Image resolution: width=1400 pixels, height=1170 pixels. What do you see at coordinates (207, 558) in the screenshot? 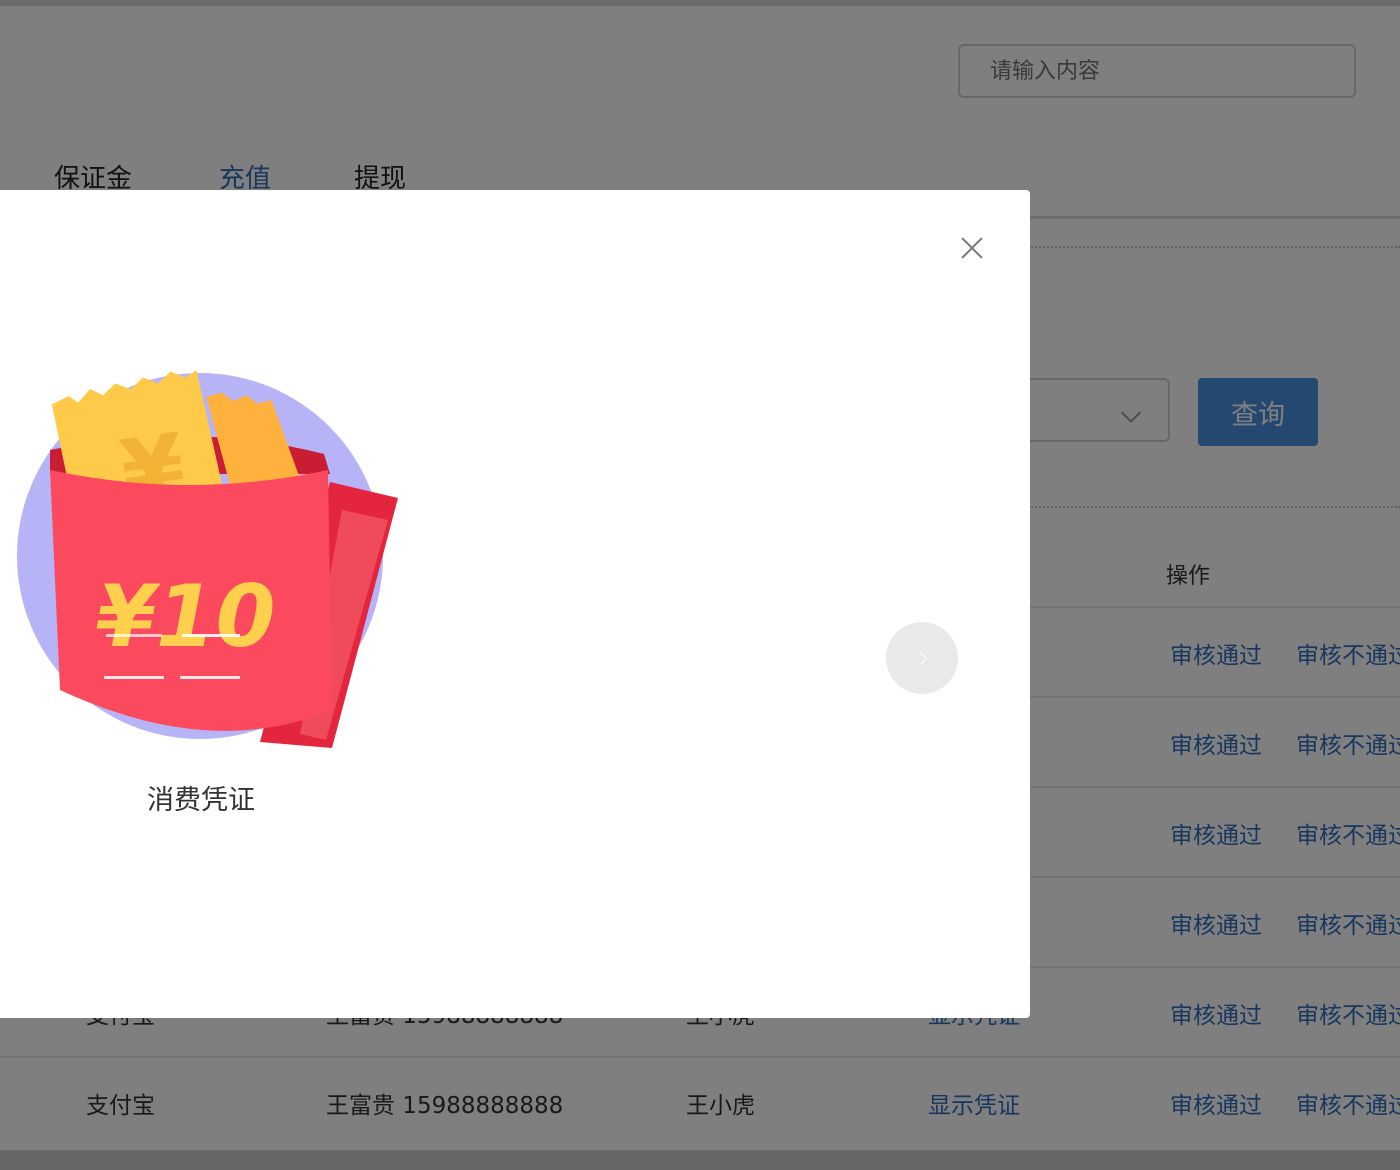
I see `red-envelope-voucher-icon: ¥ ¥10` at bounding box center [207, 558].